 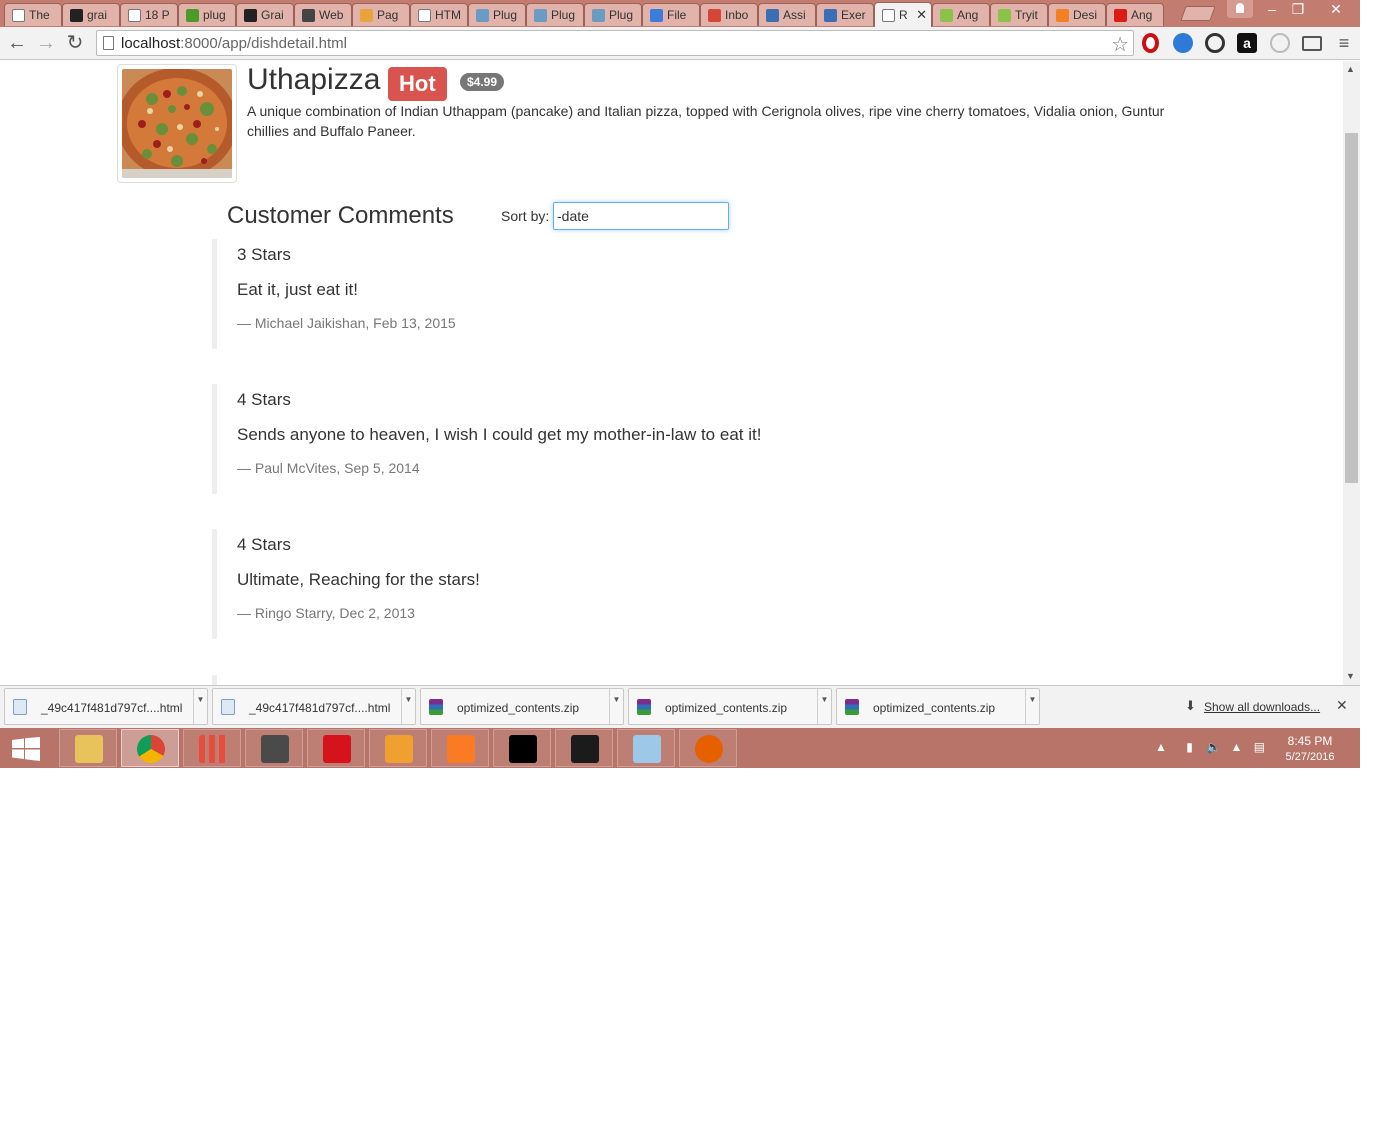 I want to click on browser-tab: Web, so click(x=323, y=14).